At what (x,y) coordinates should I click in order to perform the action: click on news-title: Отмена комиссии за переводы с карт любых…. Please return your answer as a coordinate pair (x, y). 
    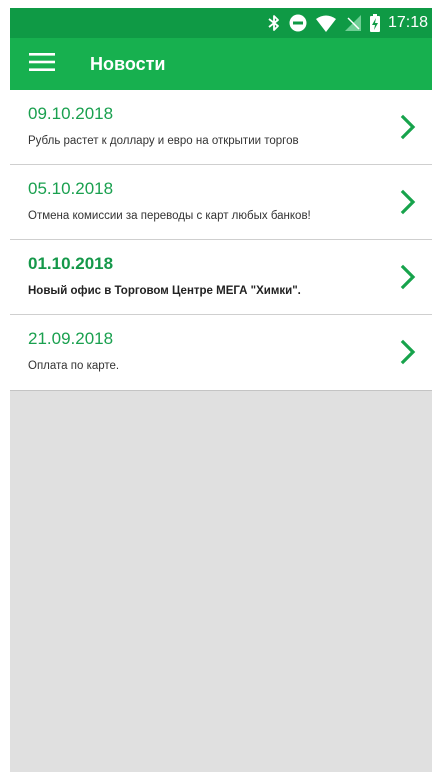
    Looking at the image, I should click on (169, 216).